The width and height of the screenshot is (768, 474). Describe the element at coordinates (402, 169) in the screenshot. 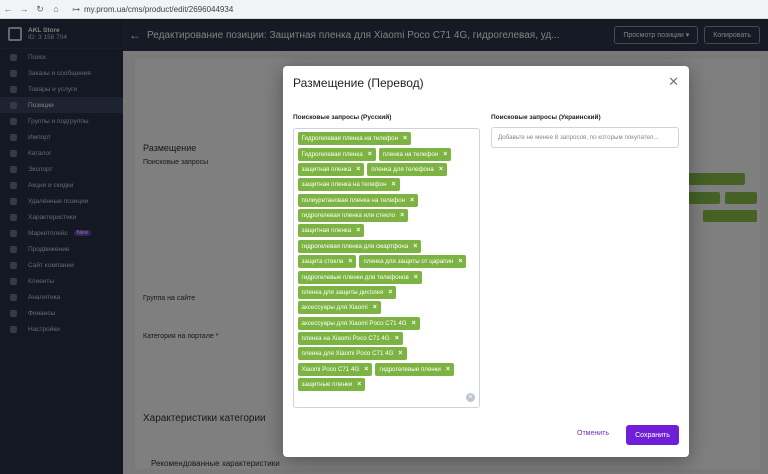

I see `tag-label: пленка для телефона` at that location.